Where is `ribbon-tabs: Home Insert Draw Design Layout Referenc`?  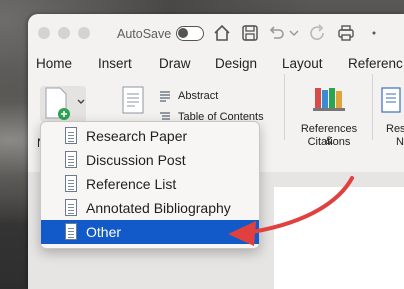
ribbon-tabs: Home Insert Draw Design Layout Referenc is located at coordinates (216, 69).